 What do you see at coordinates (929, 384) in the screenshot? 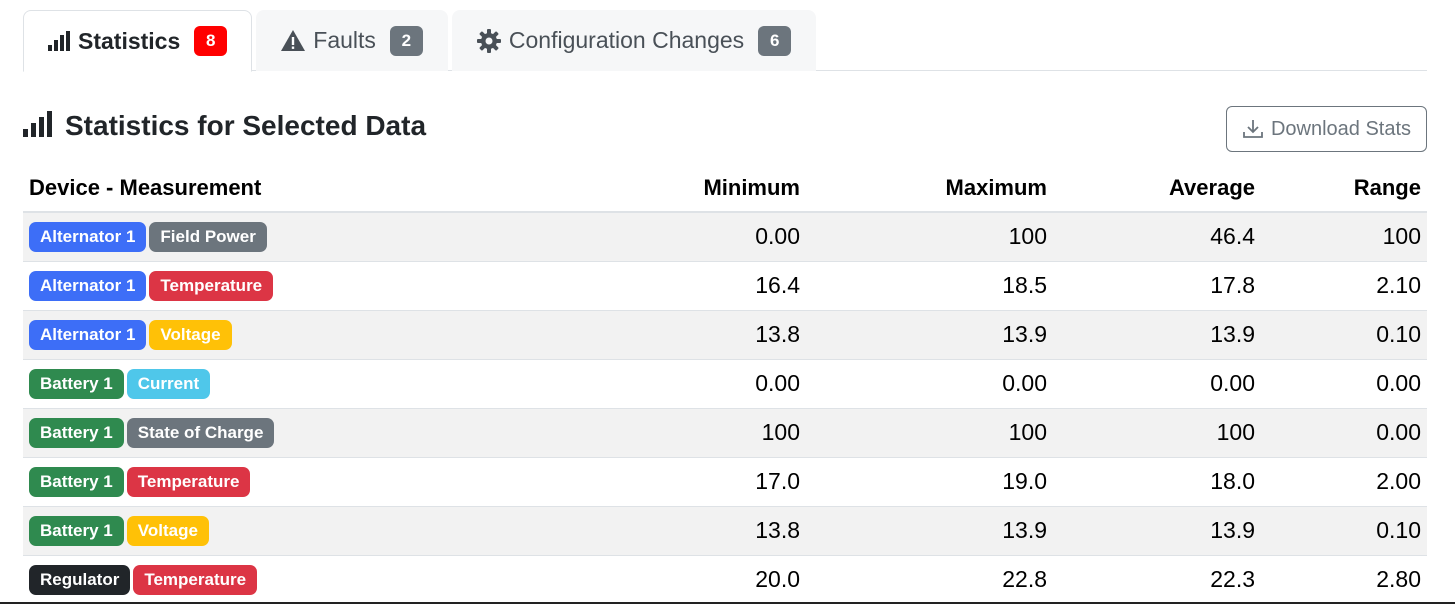
I see `max-cell: 0.00` at bounding box center [929, 384].